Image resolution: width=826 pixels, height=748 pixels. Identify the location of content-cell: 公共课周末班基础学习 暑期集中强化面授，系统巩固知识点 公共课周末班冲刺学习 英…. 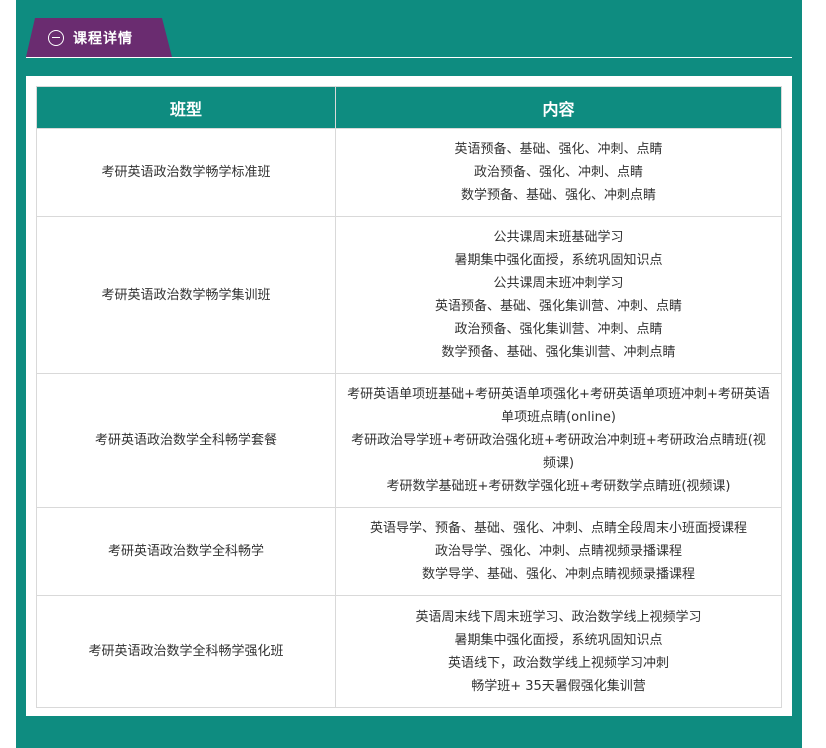
(558, 295).